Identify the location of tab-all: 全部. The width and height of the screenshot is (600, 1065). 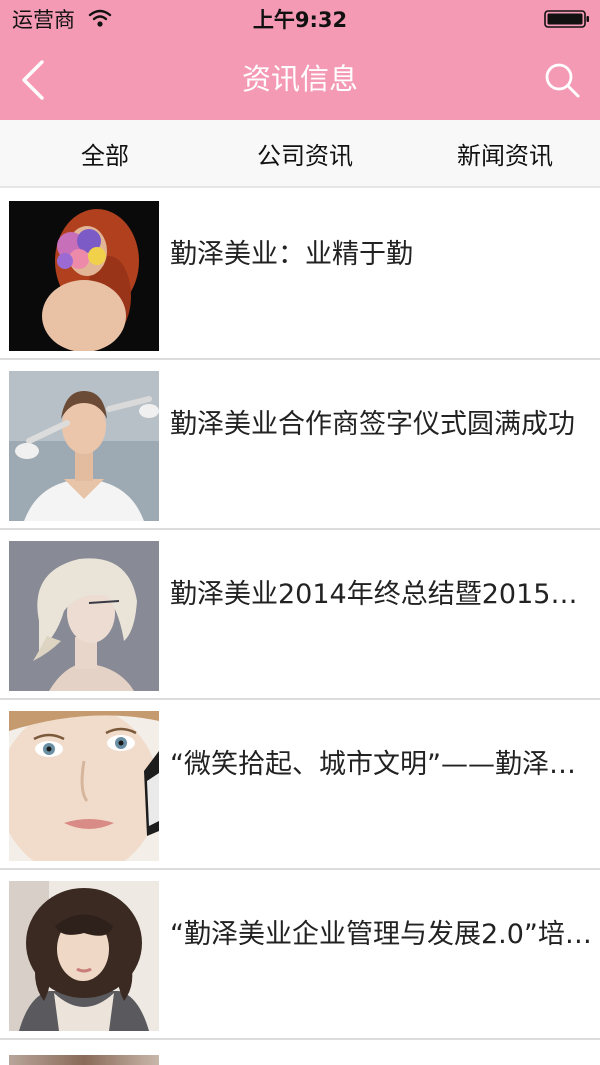
(105, 154).